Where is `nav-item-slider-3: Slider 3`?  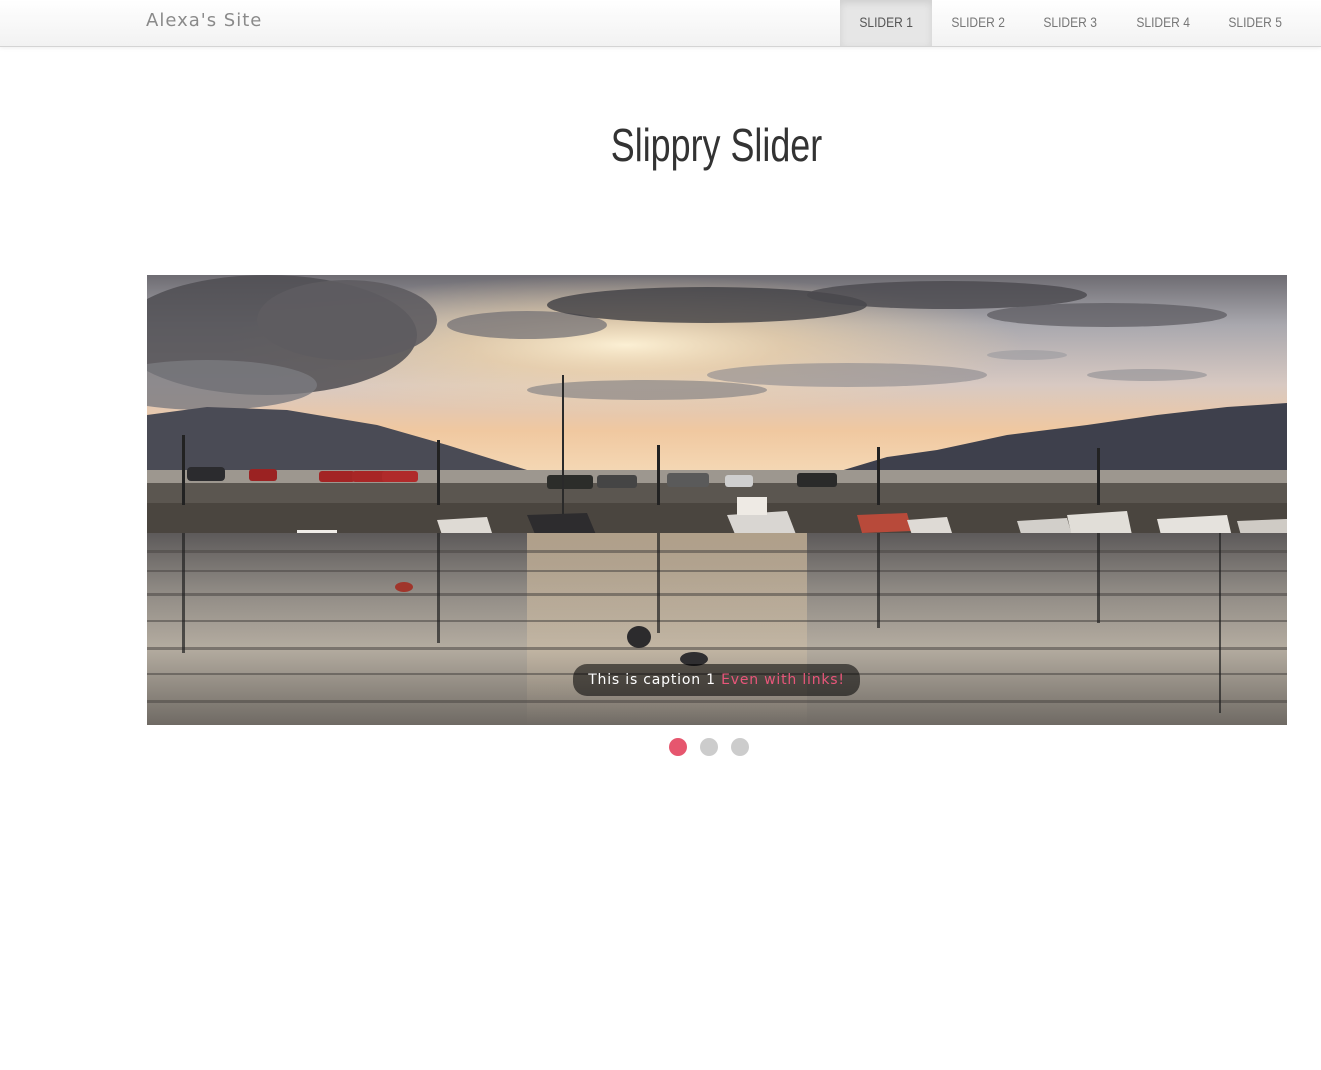
nav-item-slider-3: Slider 3 is located at coordinates (1070, 23).